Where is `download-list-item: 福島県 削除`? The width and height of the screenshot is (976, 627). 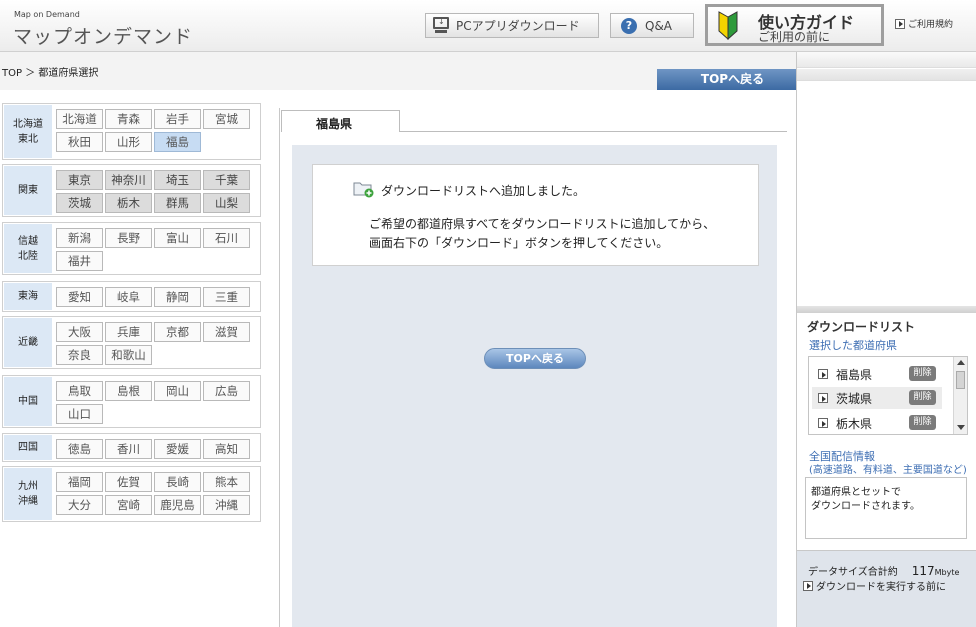 download-list-item: 福島県 削除 is located at coordinates (877, 374).